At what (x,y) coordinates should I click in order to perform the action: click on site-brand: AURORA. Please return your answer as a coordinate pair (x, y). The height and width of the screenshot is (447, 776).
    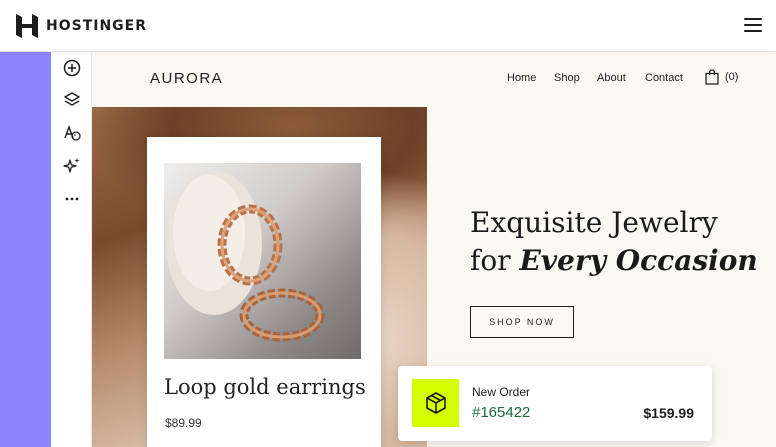
    Looking at the image, I should click on (186, 78).